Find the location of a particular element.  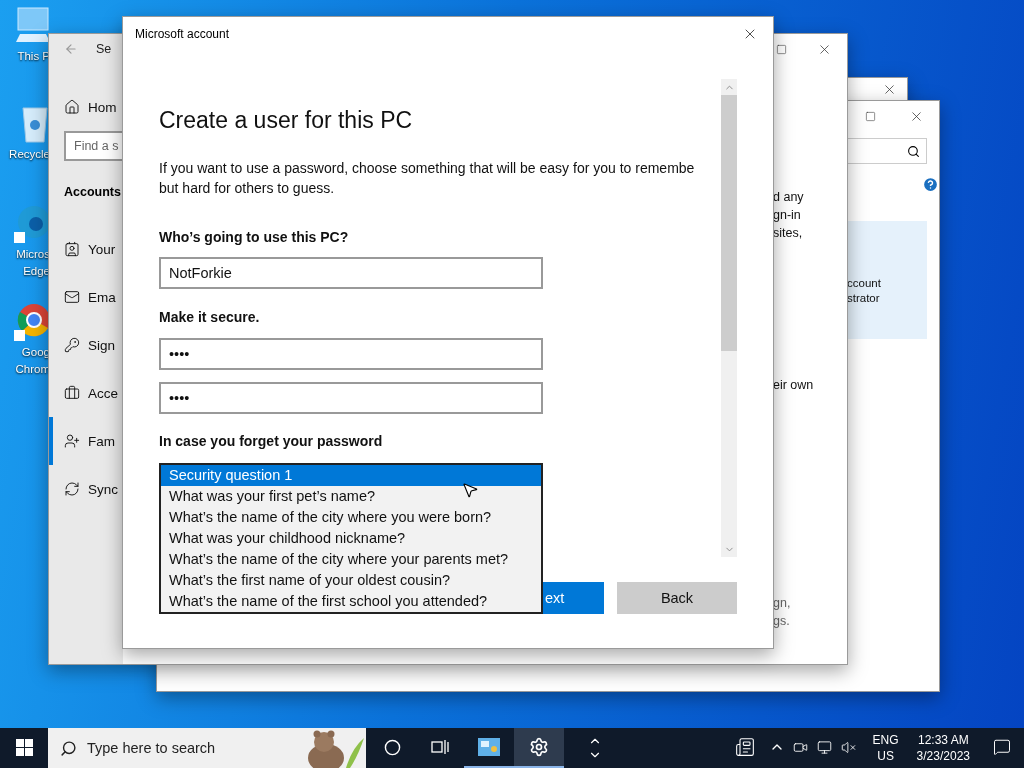

nav-item: Your is located at coordinates (86, 249).